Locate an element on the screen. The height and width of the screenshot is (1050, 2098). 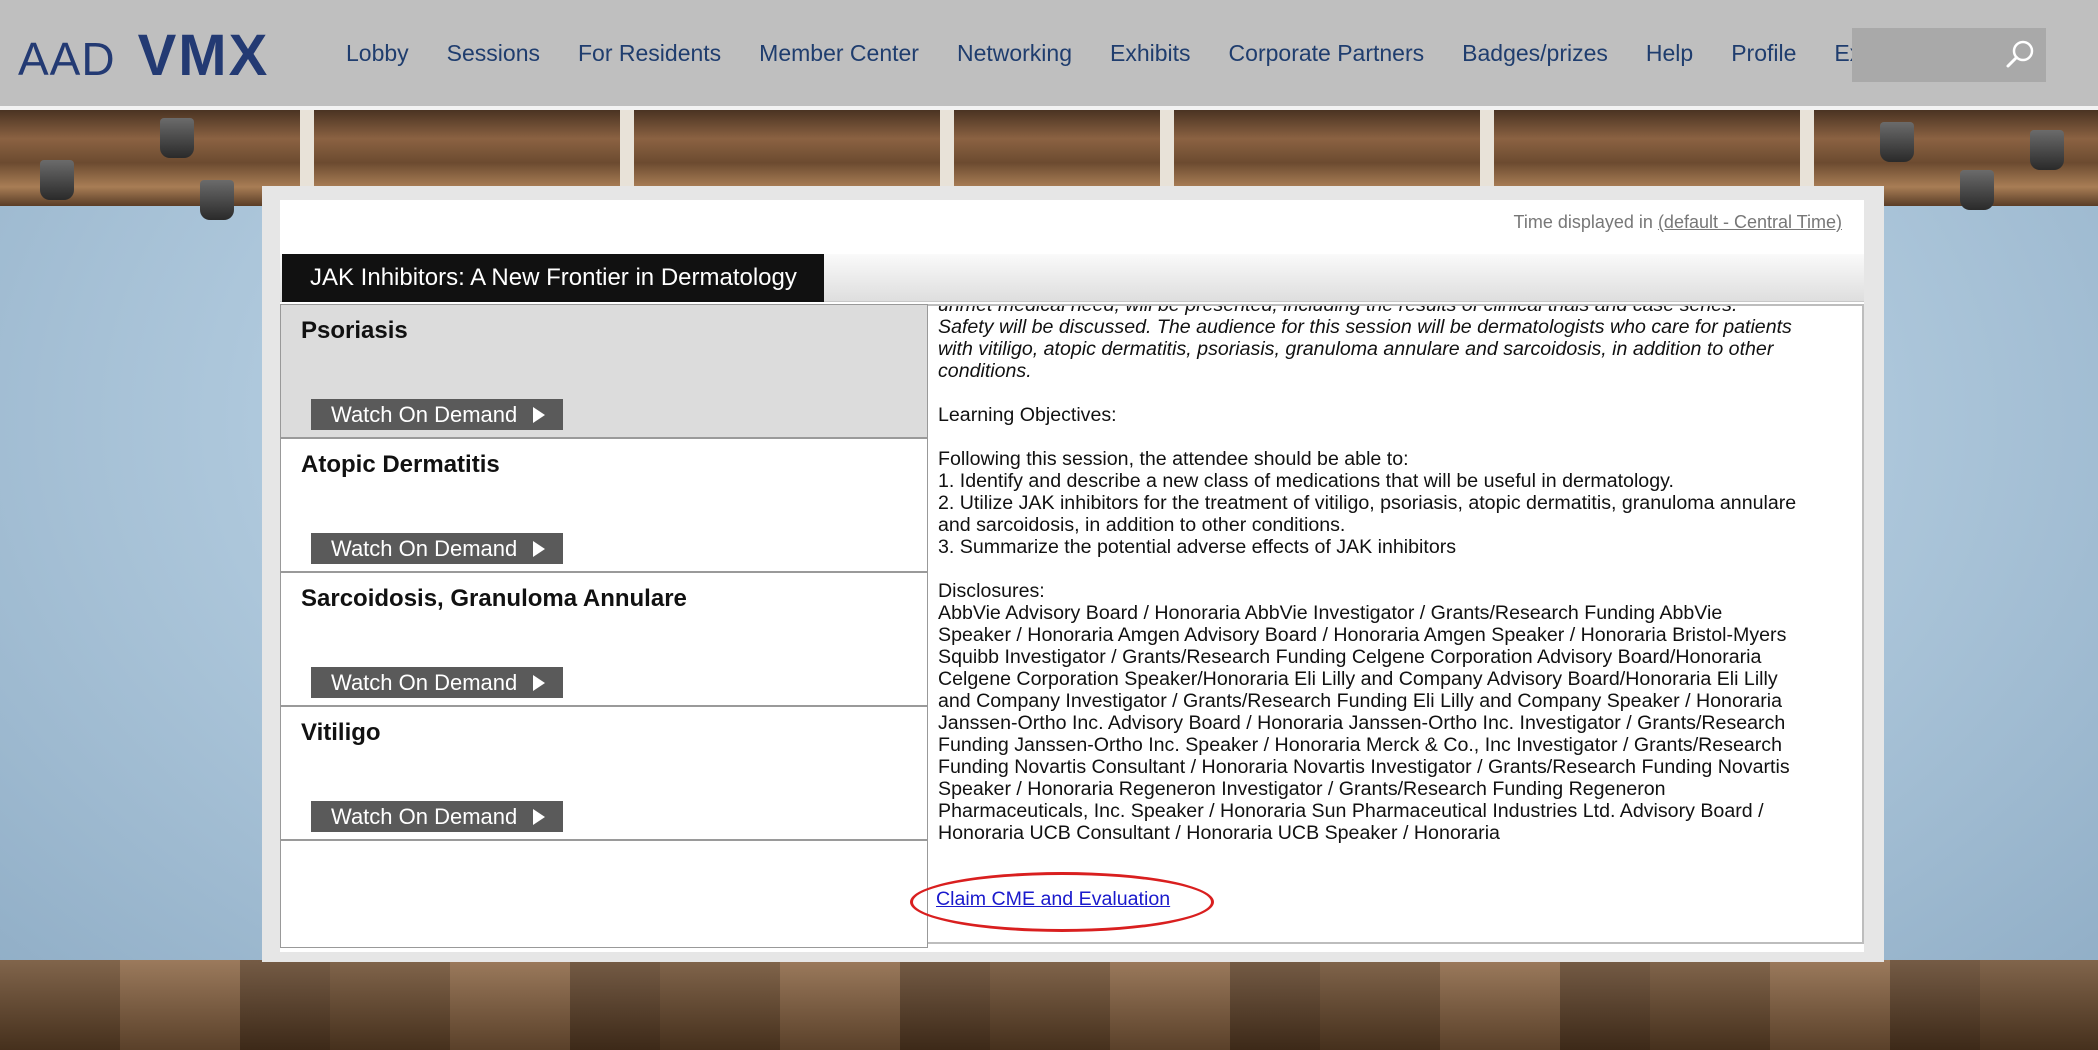
nav-badges-prizes: Badges/prizes is located at coordinates (1535, 53).